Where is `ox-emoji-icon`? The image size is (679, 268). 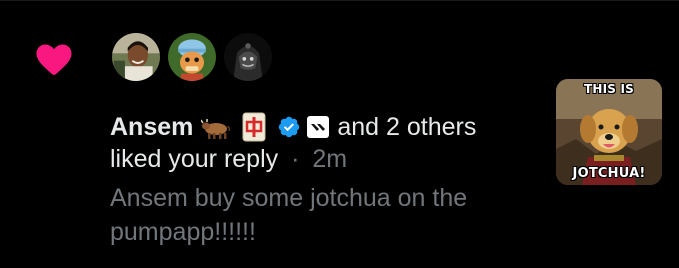
ox-emoji-icon is located at coordinates (216, 127).